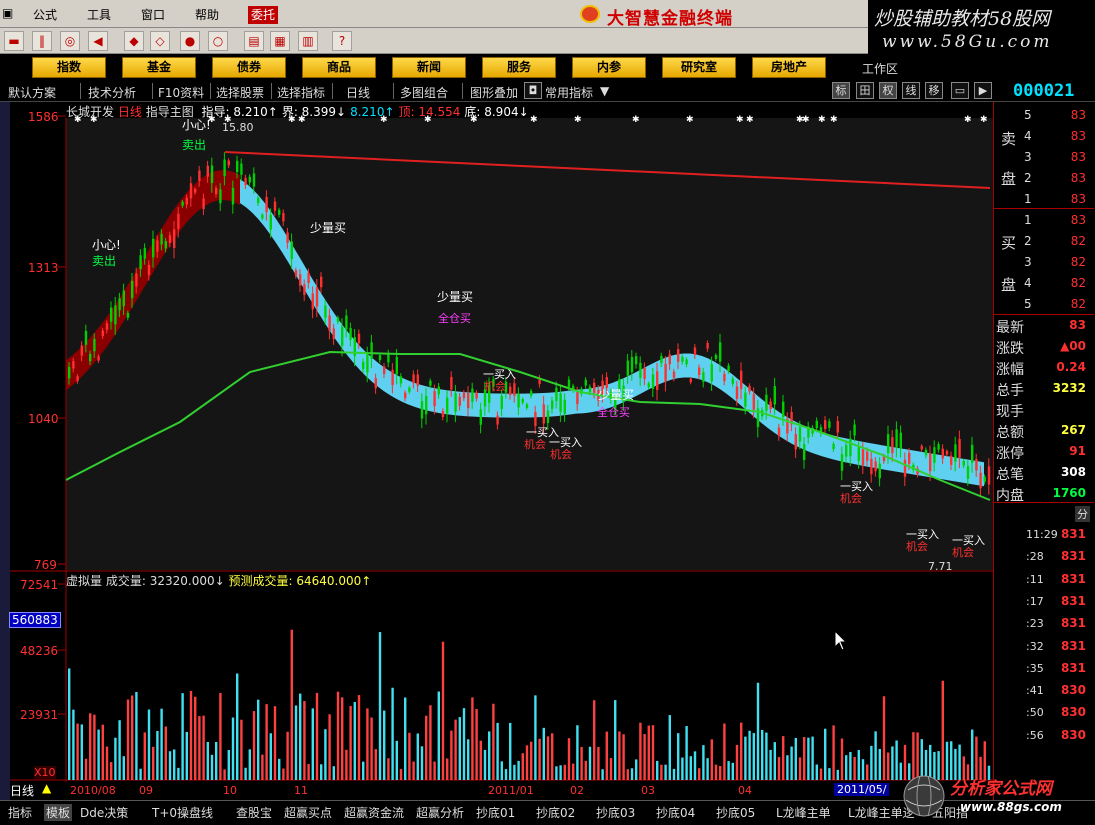 Image resolution: width=1095 pixels, height=825 pixels. What do you see at coordinates (20, 812) in the screenshot?
I see `bottom-tab: 指标` at bounding box center [20, 812].